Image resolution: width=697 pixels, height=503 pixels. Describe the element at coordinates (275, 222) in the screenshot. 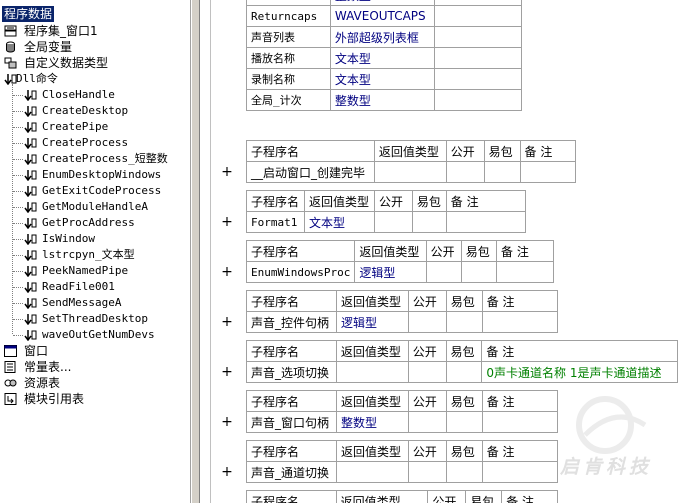

I see `subroutine-name: Format1` at that location.